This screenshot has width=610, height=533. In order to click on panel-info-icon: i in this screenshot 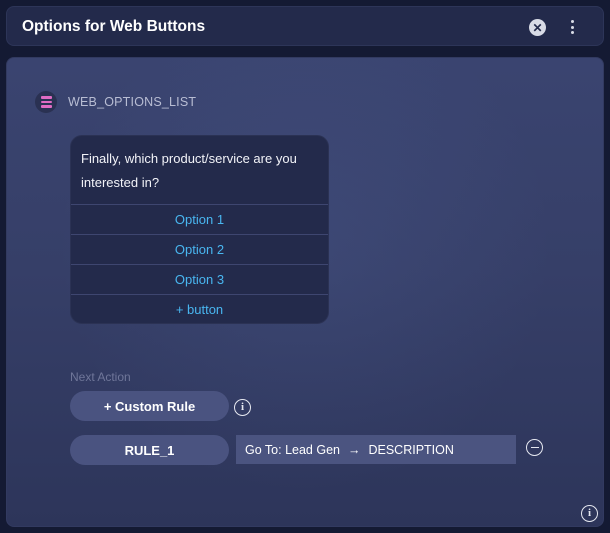, I will do `click(589, 513)`.